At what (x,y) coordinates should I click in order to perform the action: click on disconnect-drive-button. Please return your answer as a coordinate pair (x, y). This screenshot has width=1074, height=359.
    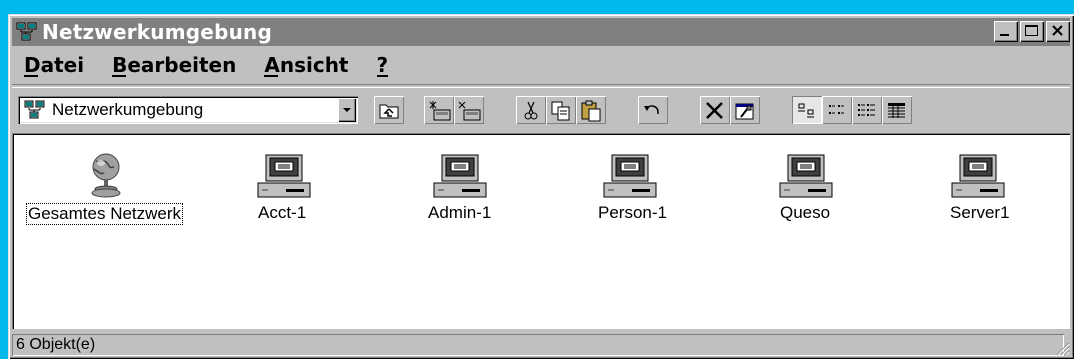
    Looking at the image, I should click on (469, 110).